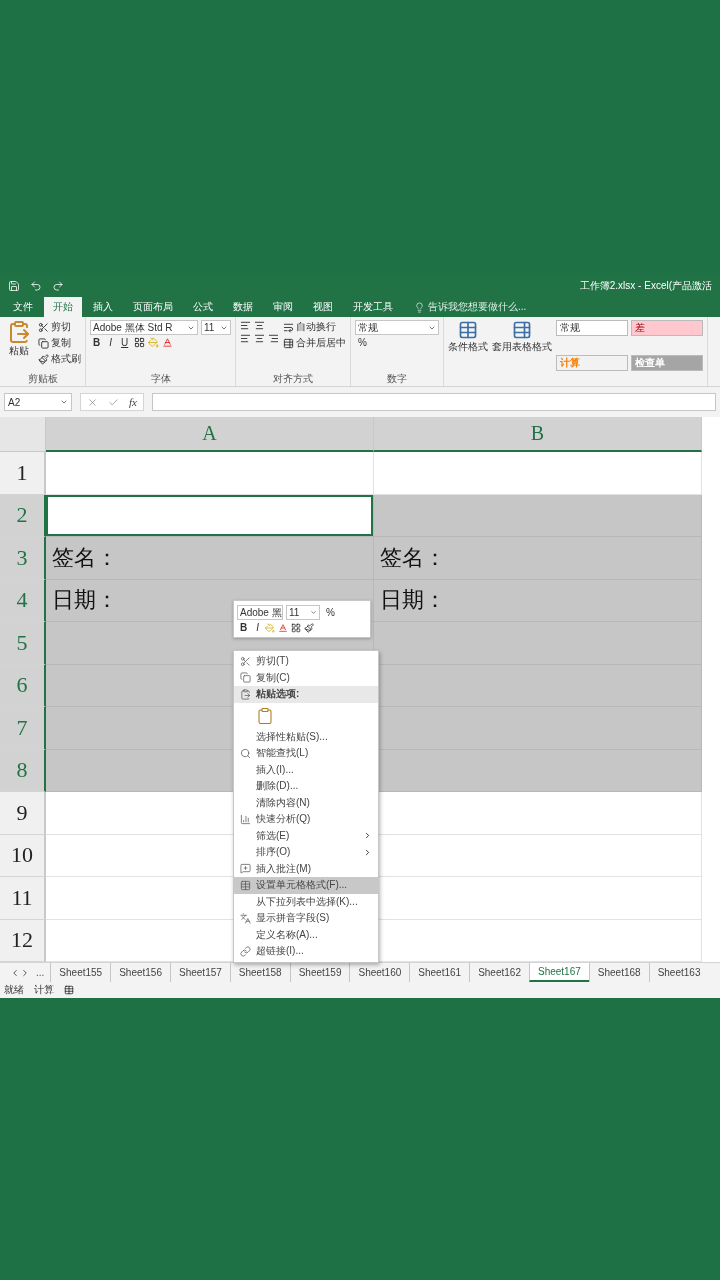  Describe the element at coordinates (306, 694) in the screenshot. I see `menu-item: 粘贴选项:` at that location.